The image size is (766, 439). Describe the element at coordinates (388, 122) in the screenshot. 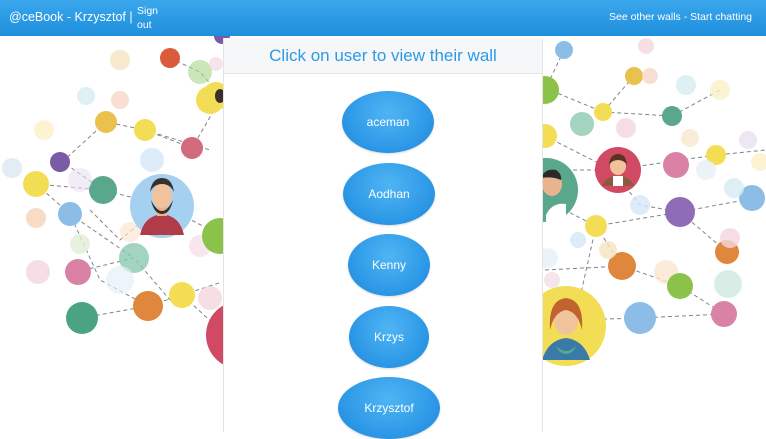

I see `user-button-aceman: aceman` at that location.